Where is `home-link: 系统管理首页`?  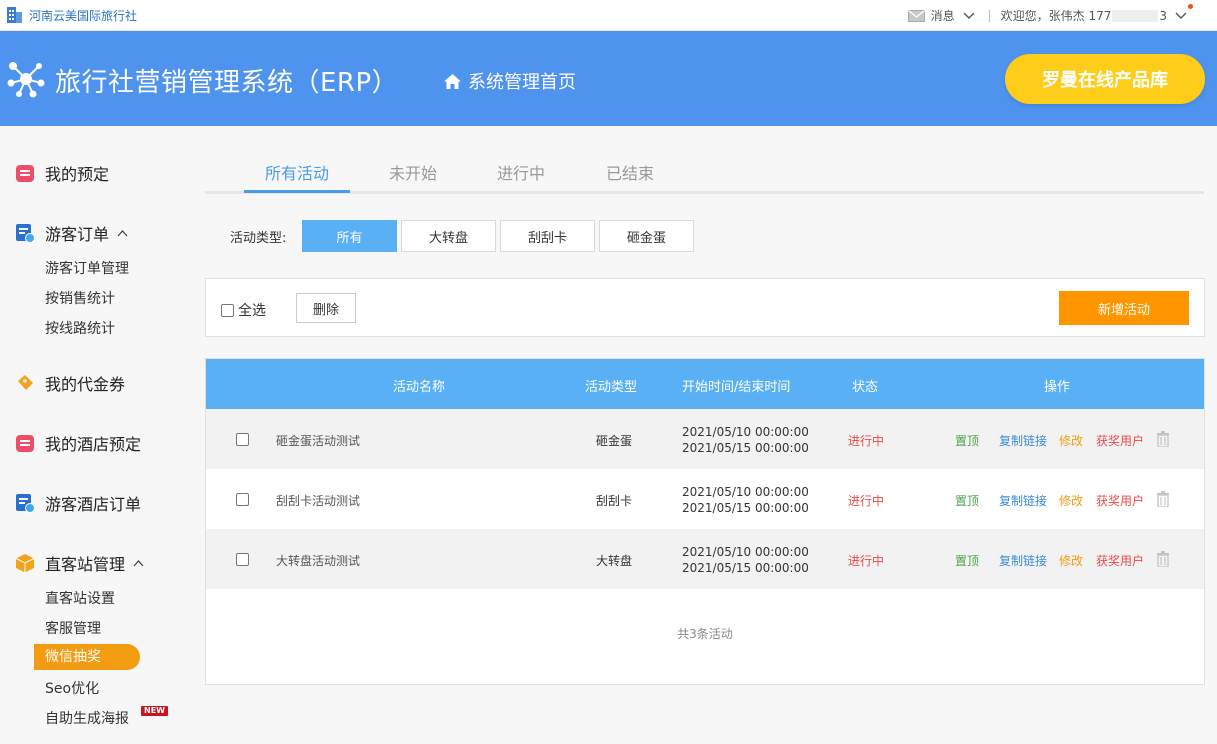 home-link: 系统管理首页 is located at coordinates (510, 81).